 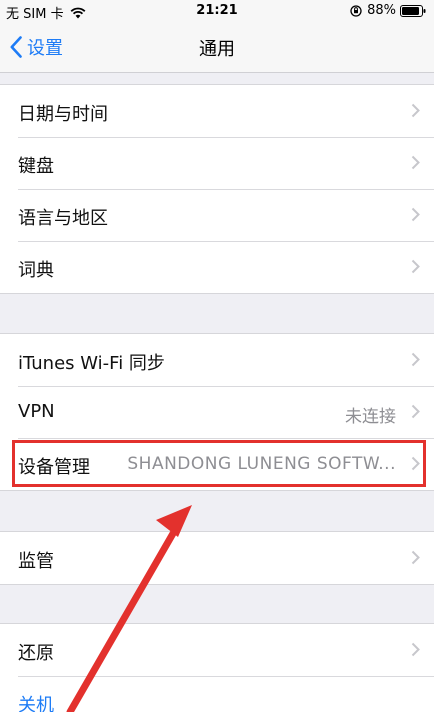 I want to click on vpn-status-value: 未连接, so click(x=370, y=417).